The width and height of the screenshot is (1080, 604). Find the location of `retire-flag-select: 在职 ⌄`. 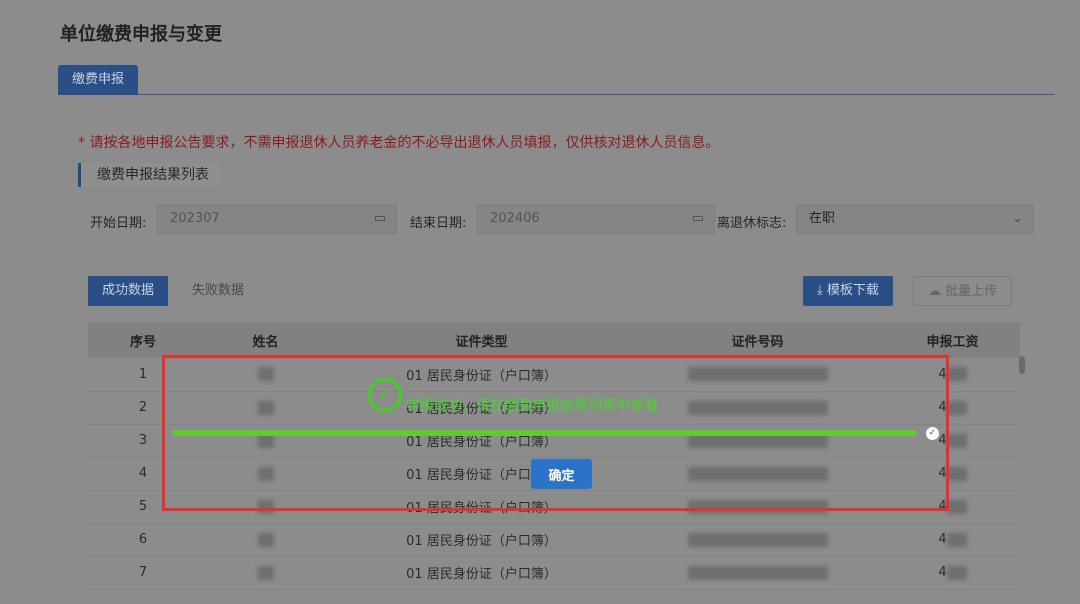

retire-flag-select: 在职 ⌄ is located at coordinates (915, 219).